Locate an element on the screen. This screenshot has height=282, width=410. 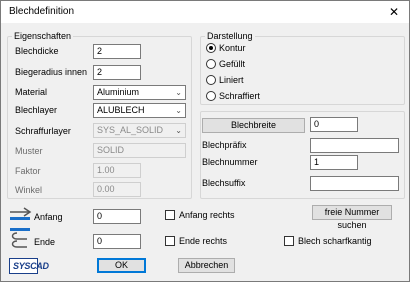
material-select: Aluminium ⌄ is located at coordinates (139, 92).